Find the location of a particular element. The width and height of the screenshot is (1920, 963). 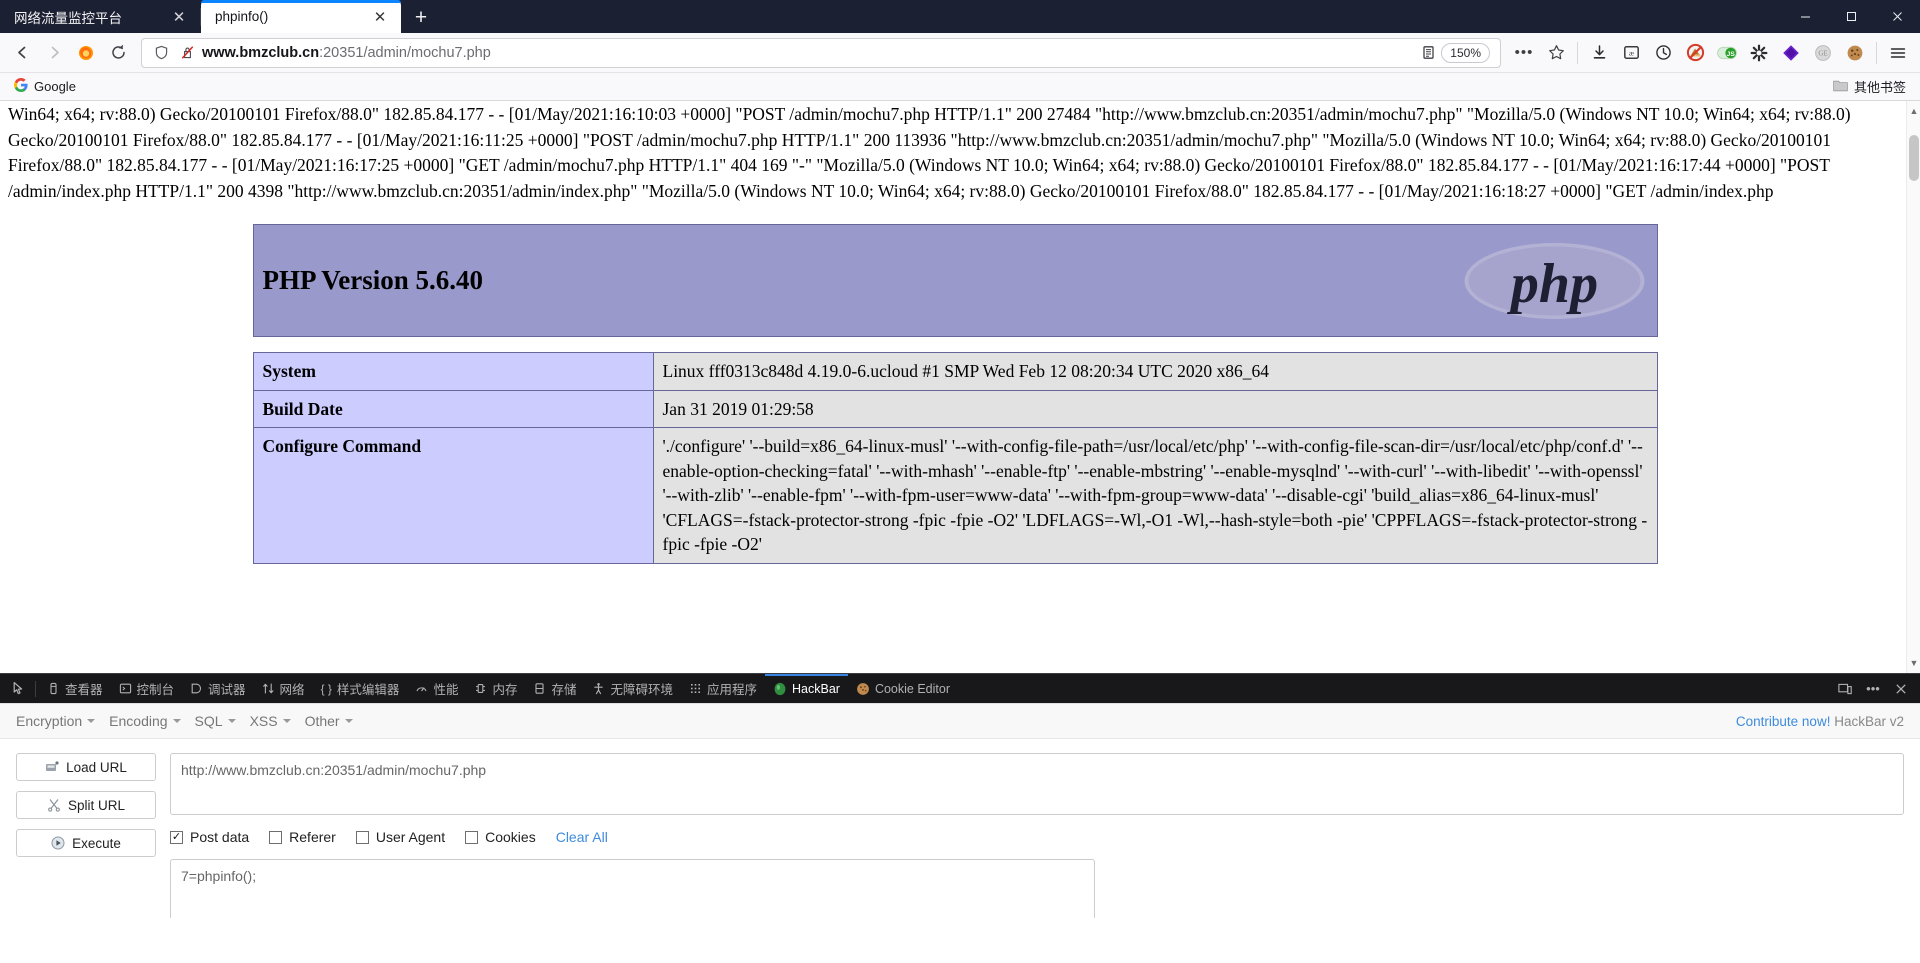

close-window-button is located at coordinates (1897, 16).